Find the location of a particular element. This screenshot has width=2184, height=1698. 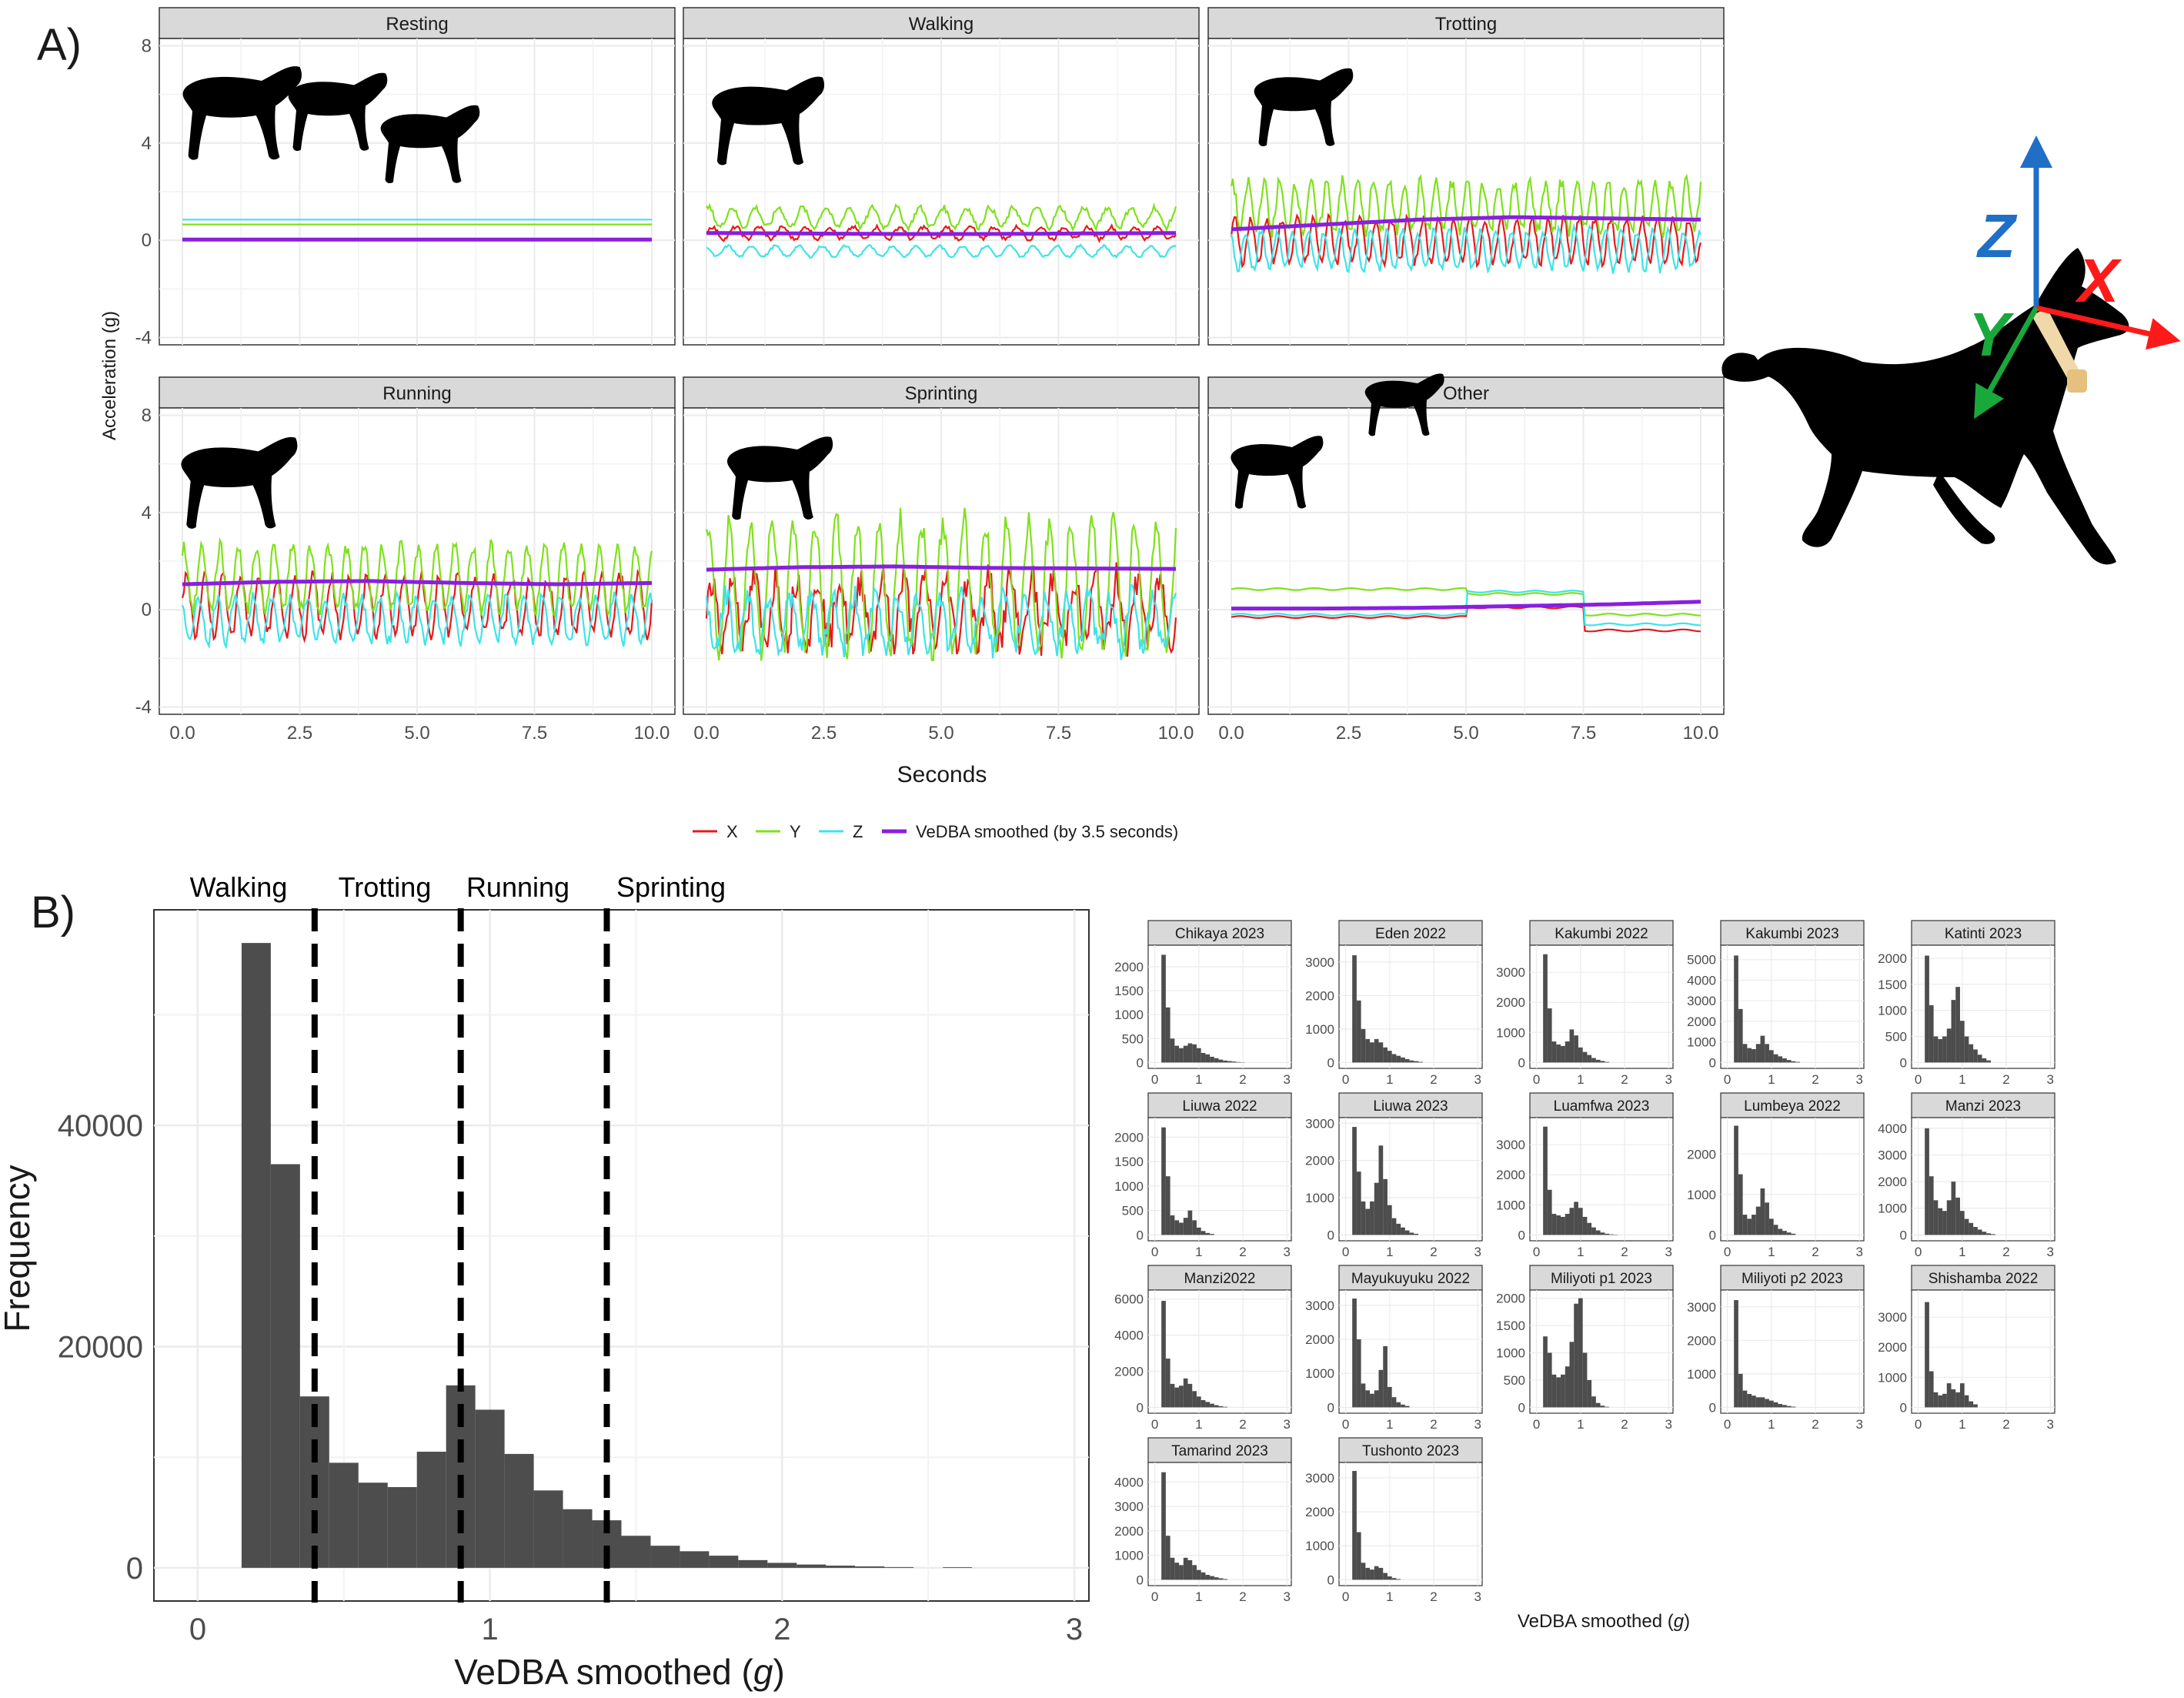

facet-title: Resting is located at coordinates (417, 24).